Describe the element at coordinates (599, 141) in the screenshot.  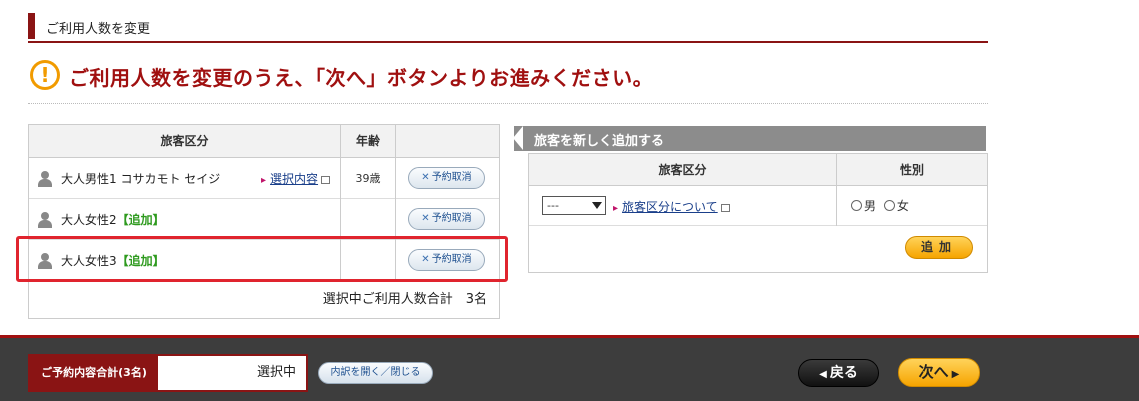
I see `add-traveler-title: 旅客を新しく追加する` at that location.